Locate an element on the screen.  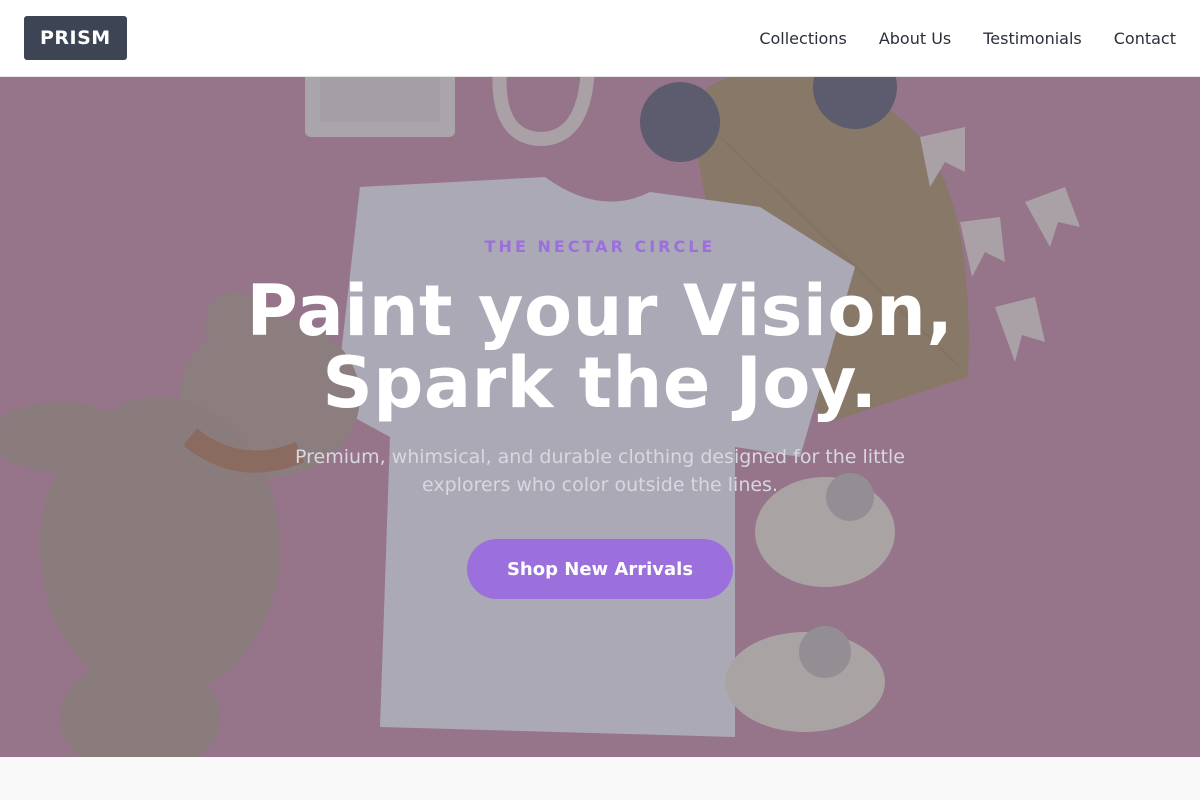
hero-headline-line1: Paint your Vision, is located at coordinates (600, 311).